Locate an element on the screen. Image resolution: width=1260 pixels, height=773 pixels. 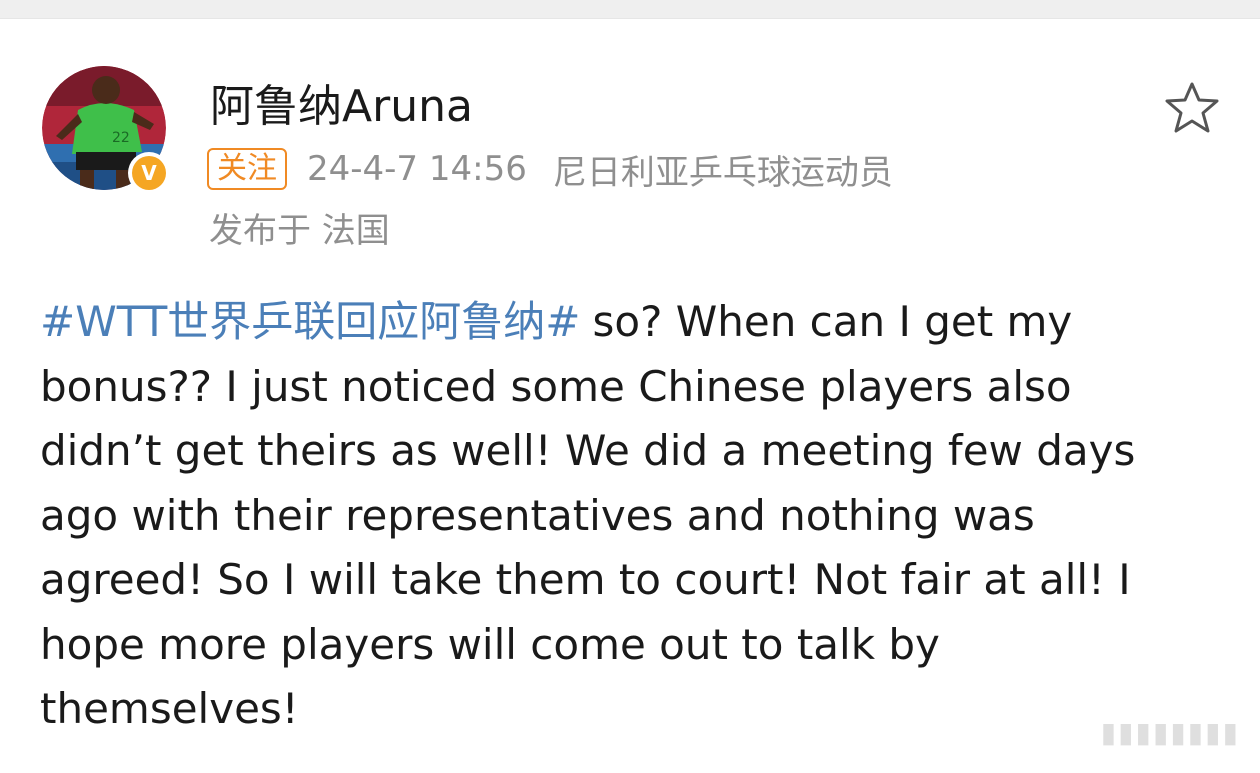
follow-tag: 关注 is located at coordinates (247, 169).